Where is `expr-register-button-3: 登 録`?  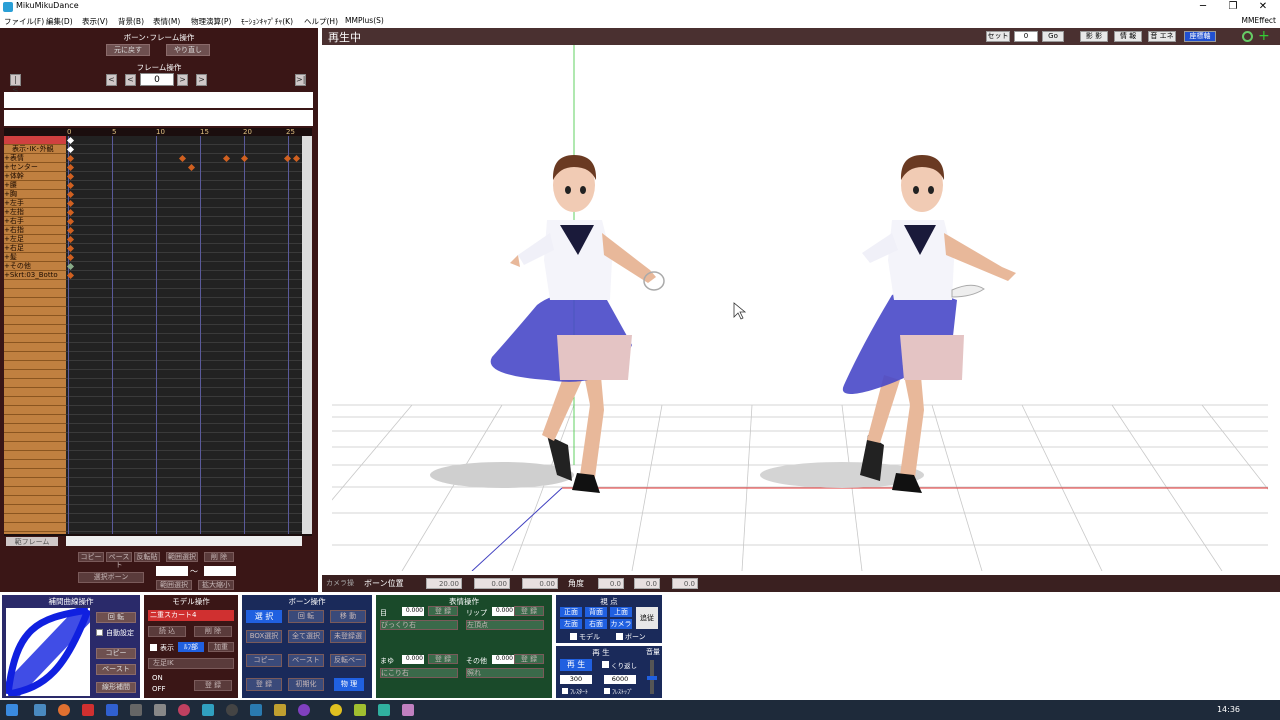
expr-register-button-3: 登 録 is located at coordinates (443, 659).